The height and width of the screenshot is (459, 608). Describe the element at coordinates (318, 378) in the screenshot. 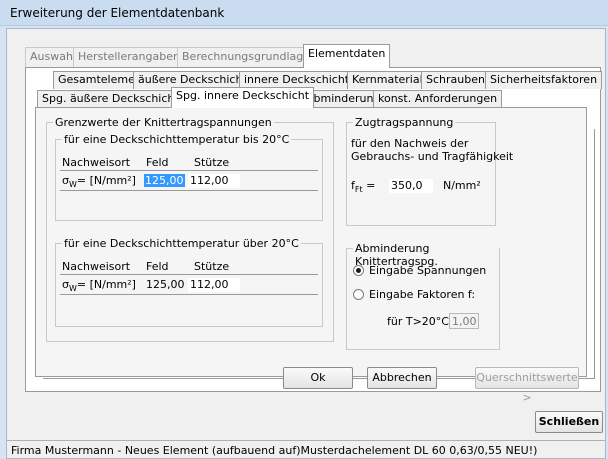

I see `ok-button: Ok` at that location.